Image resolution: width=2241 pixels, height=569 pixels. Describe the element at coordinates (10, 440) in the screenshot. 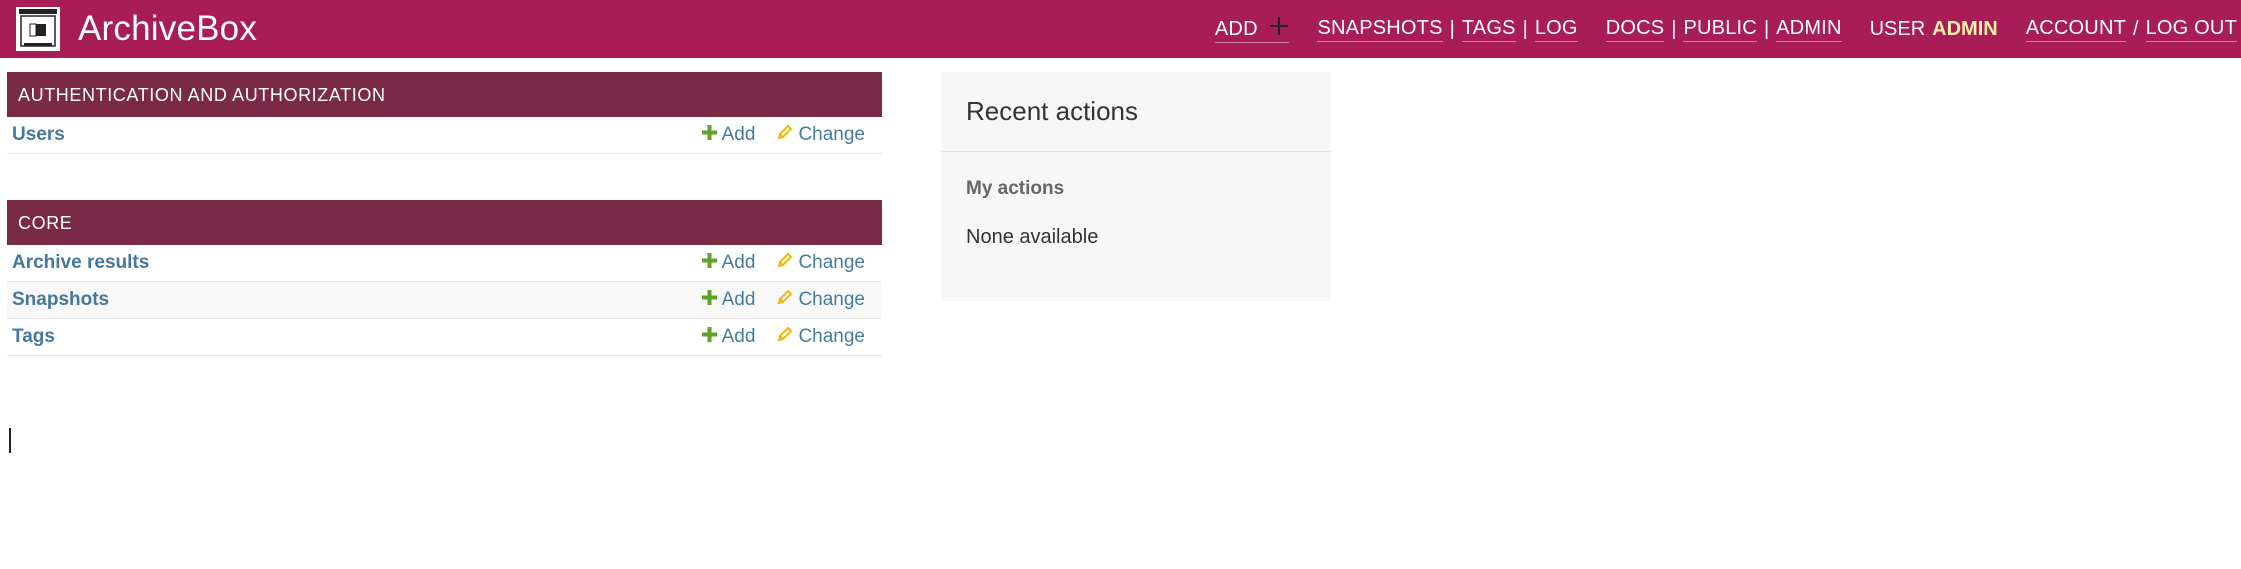

I see `text-cursor` at that location.